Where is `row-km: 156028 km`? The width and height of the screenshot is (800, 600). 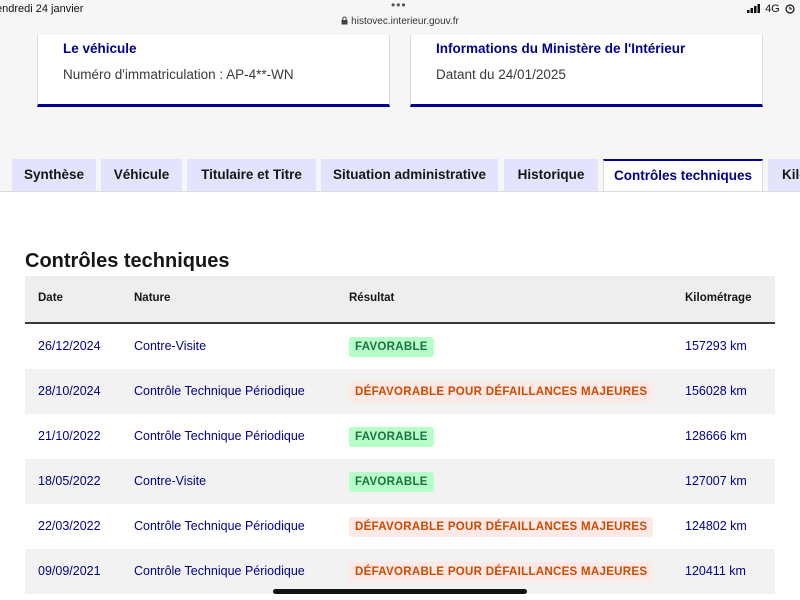
row-km: 156028 km is located at coordinates (716, 391).